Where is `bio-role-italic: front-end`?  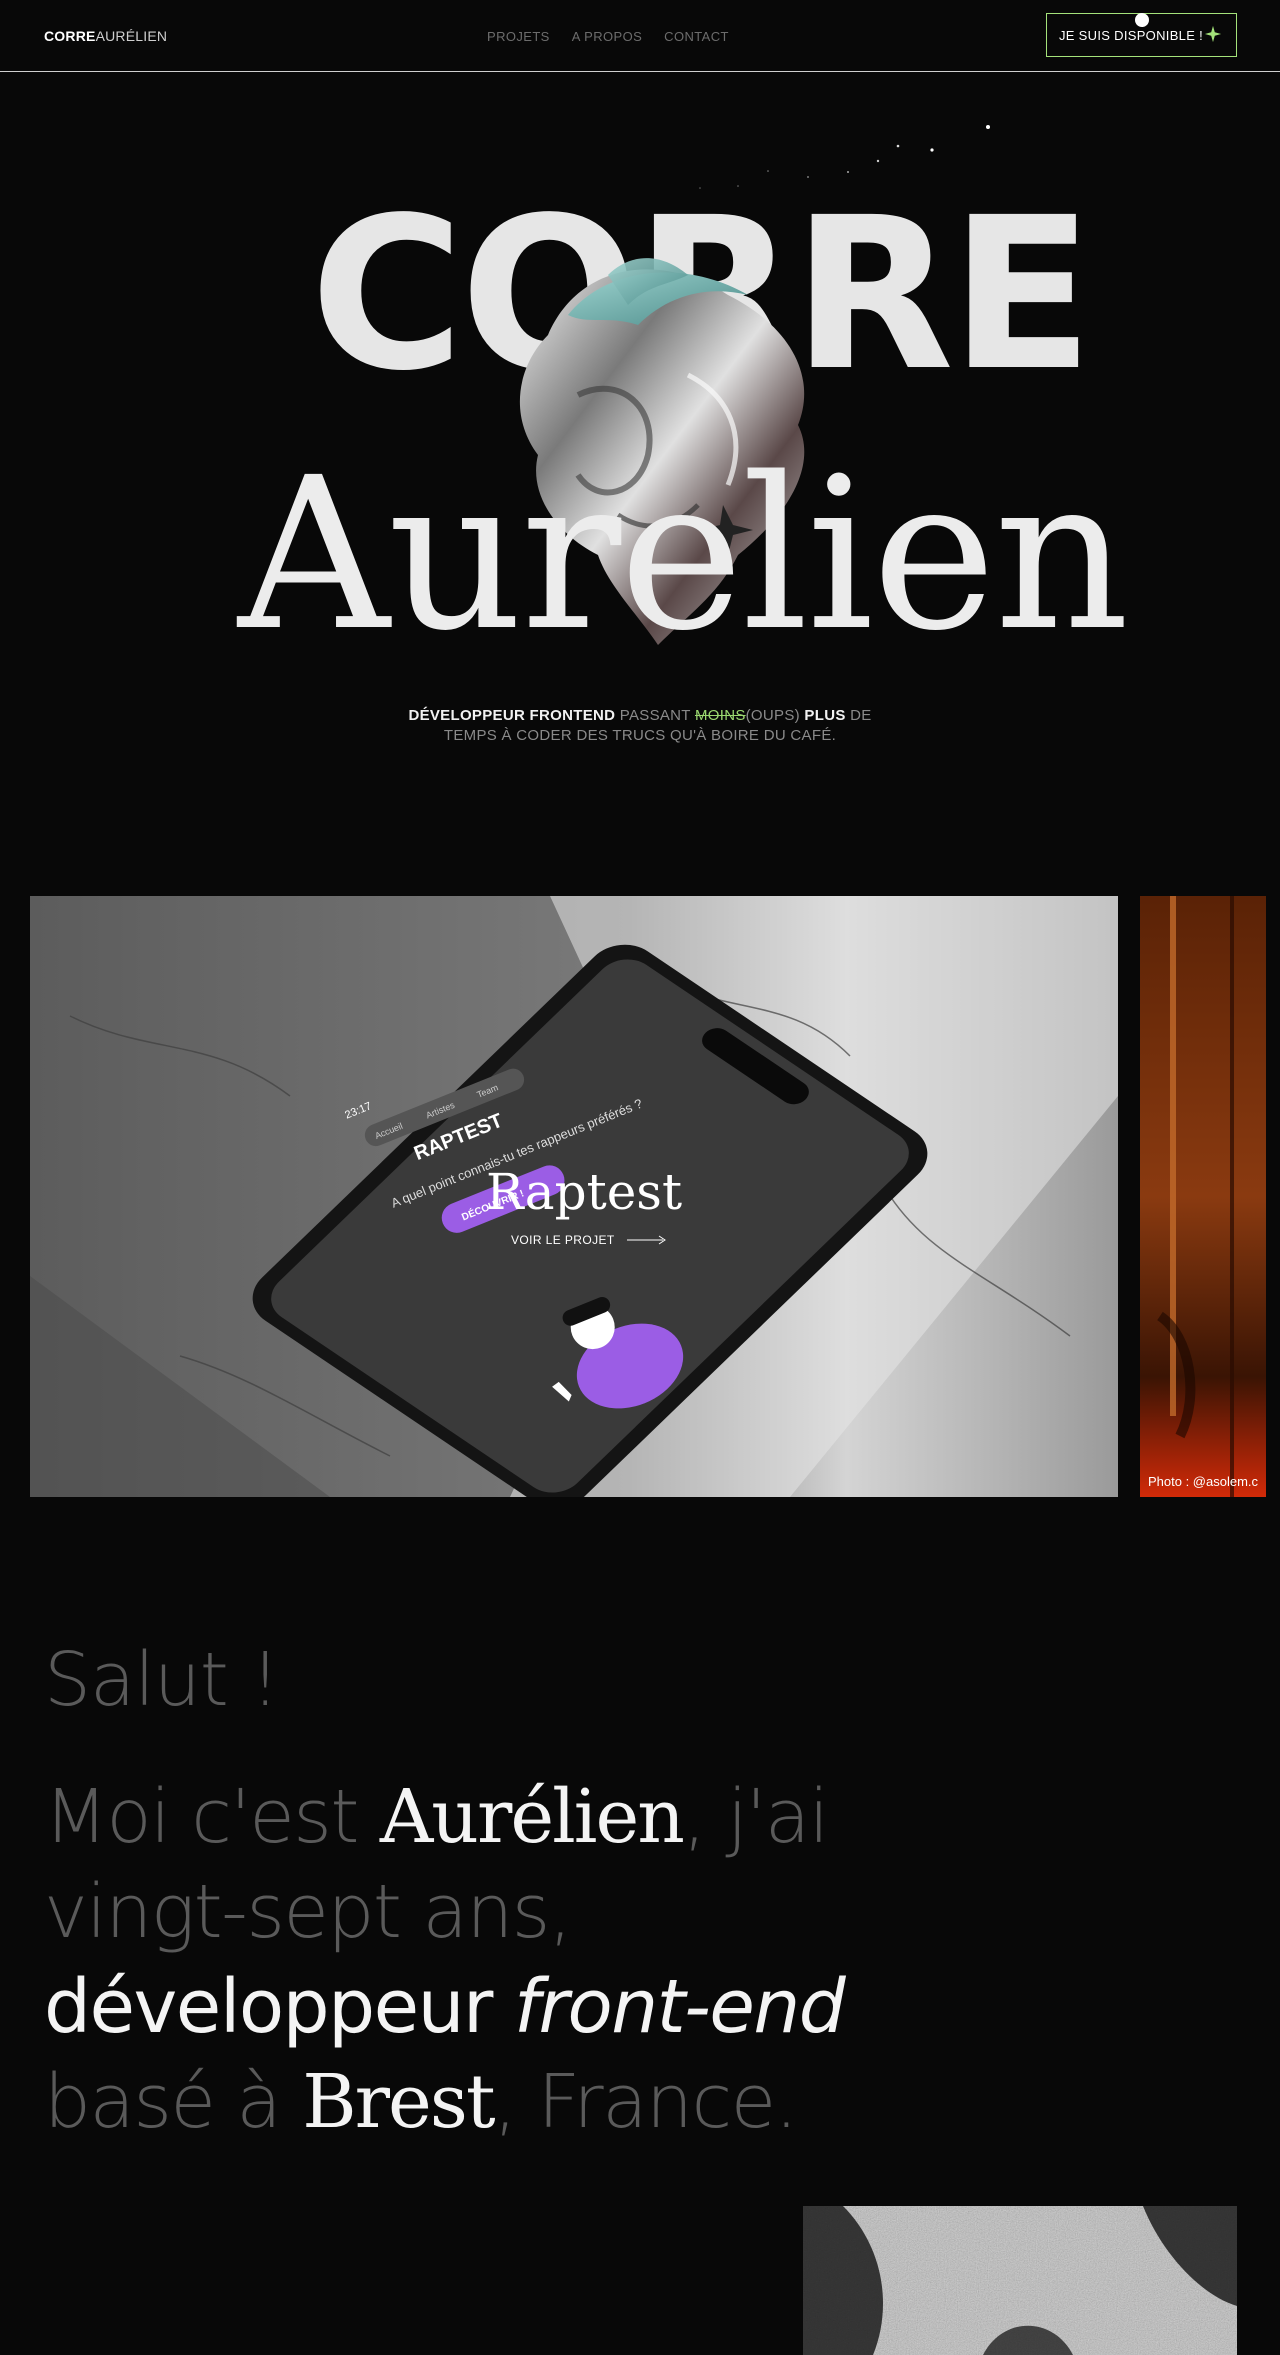 bio-role-italic: front-end is located at coordinates (679, 2007).